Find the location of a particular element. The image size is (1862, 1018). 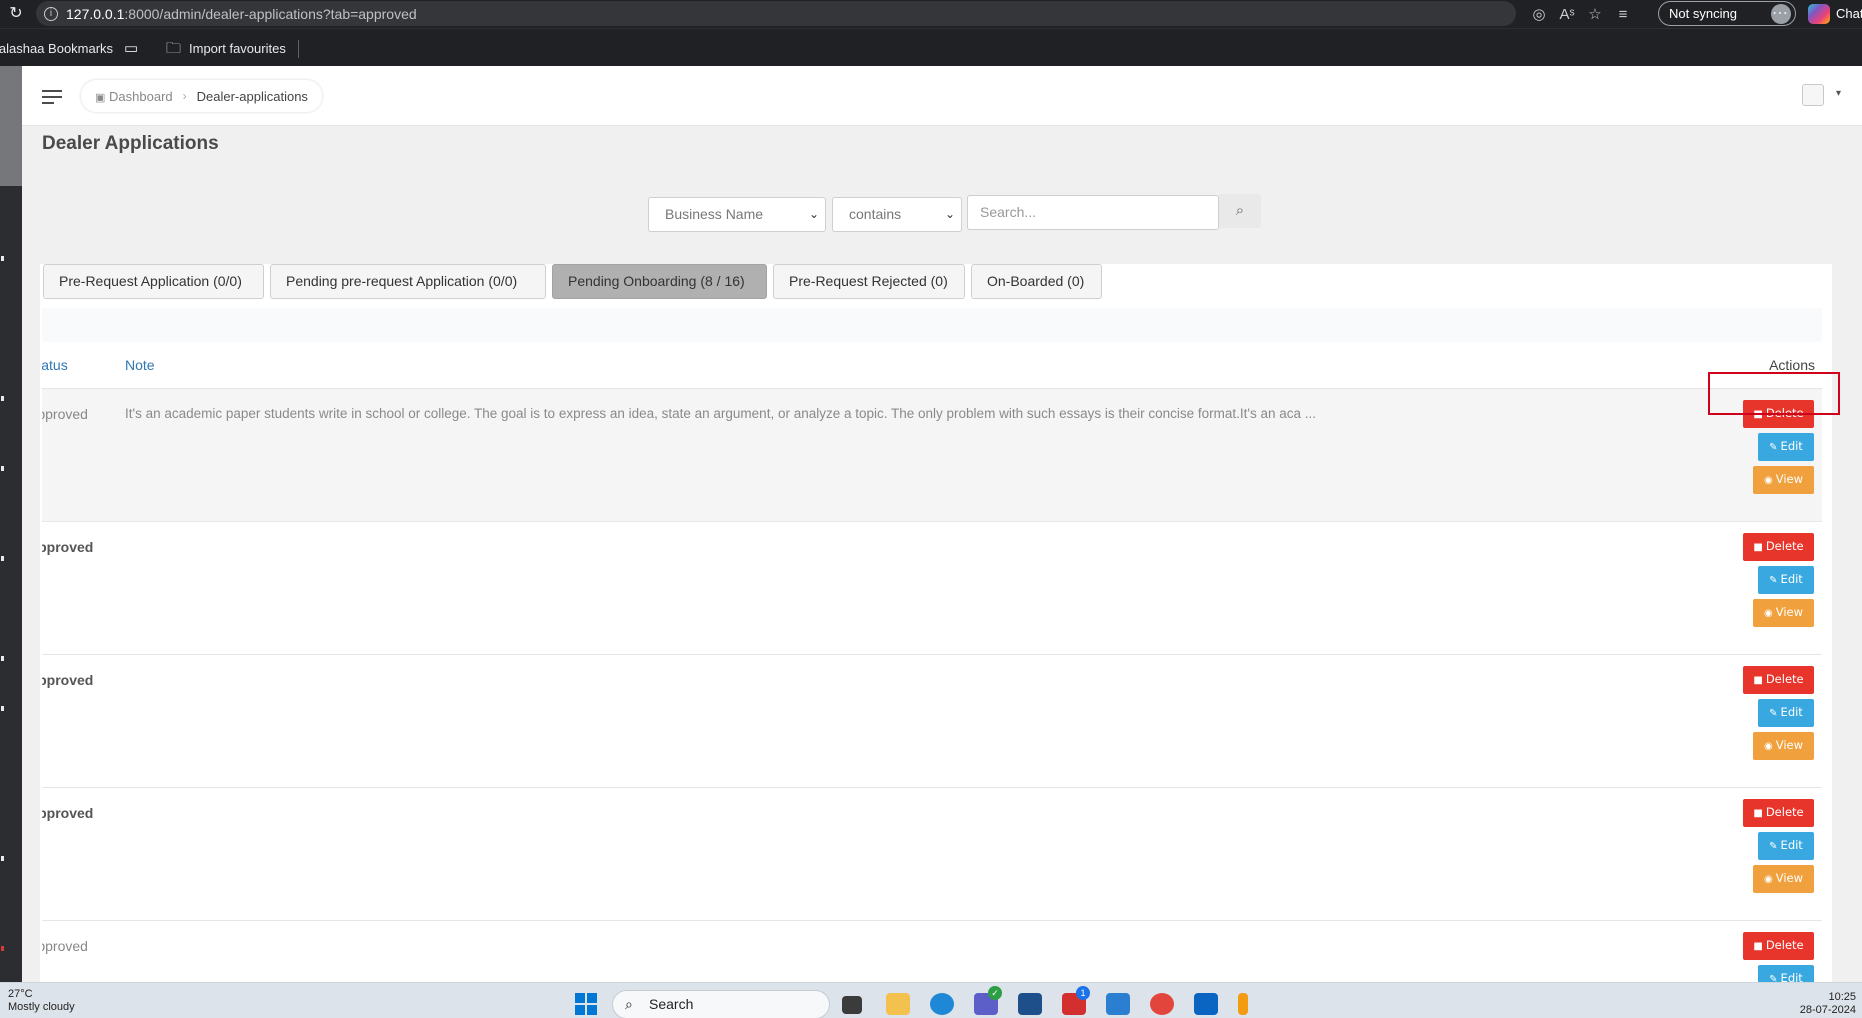

column-header-status: Status is located at coordinates (55, 365).